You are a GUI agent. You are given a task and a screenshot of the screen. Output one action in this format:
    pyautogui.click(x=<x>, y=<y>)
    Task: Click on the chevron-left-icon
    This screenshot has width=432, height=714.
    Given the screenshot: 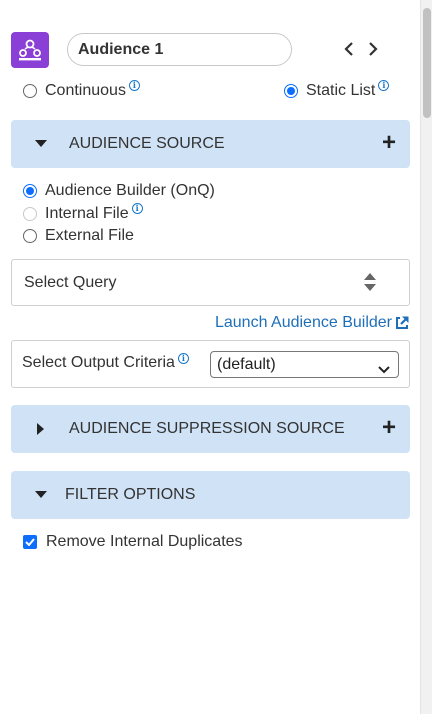 What is the action you would take?
    pyautogui.click(x=349, y=49)
    